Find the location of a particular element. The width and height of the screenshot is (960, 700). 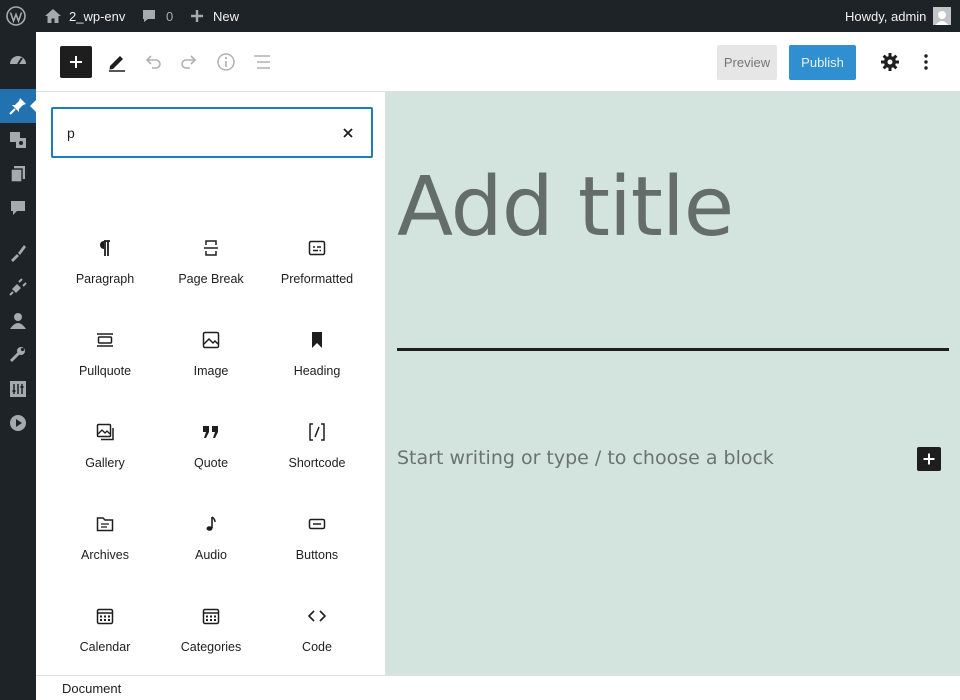

comments-link: 0 is located at coordinates (157, 16).